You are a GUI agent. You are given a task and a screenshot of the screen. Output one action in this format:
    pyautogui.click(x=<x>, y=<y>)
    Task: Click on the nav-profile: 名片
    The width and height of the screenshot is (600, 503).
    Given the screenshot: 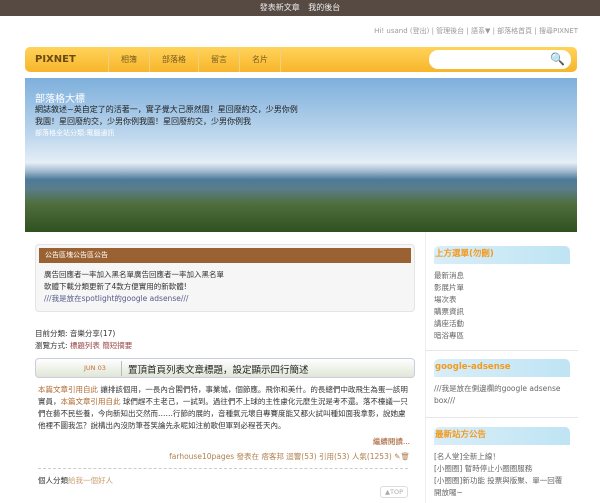 What is the action you would take?
    pyautogui.click(x=260, y=59)
    